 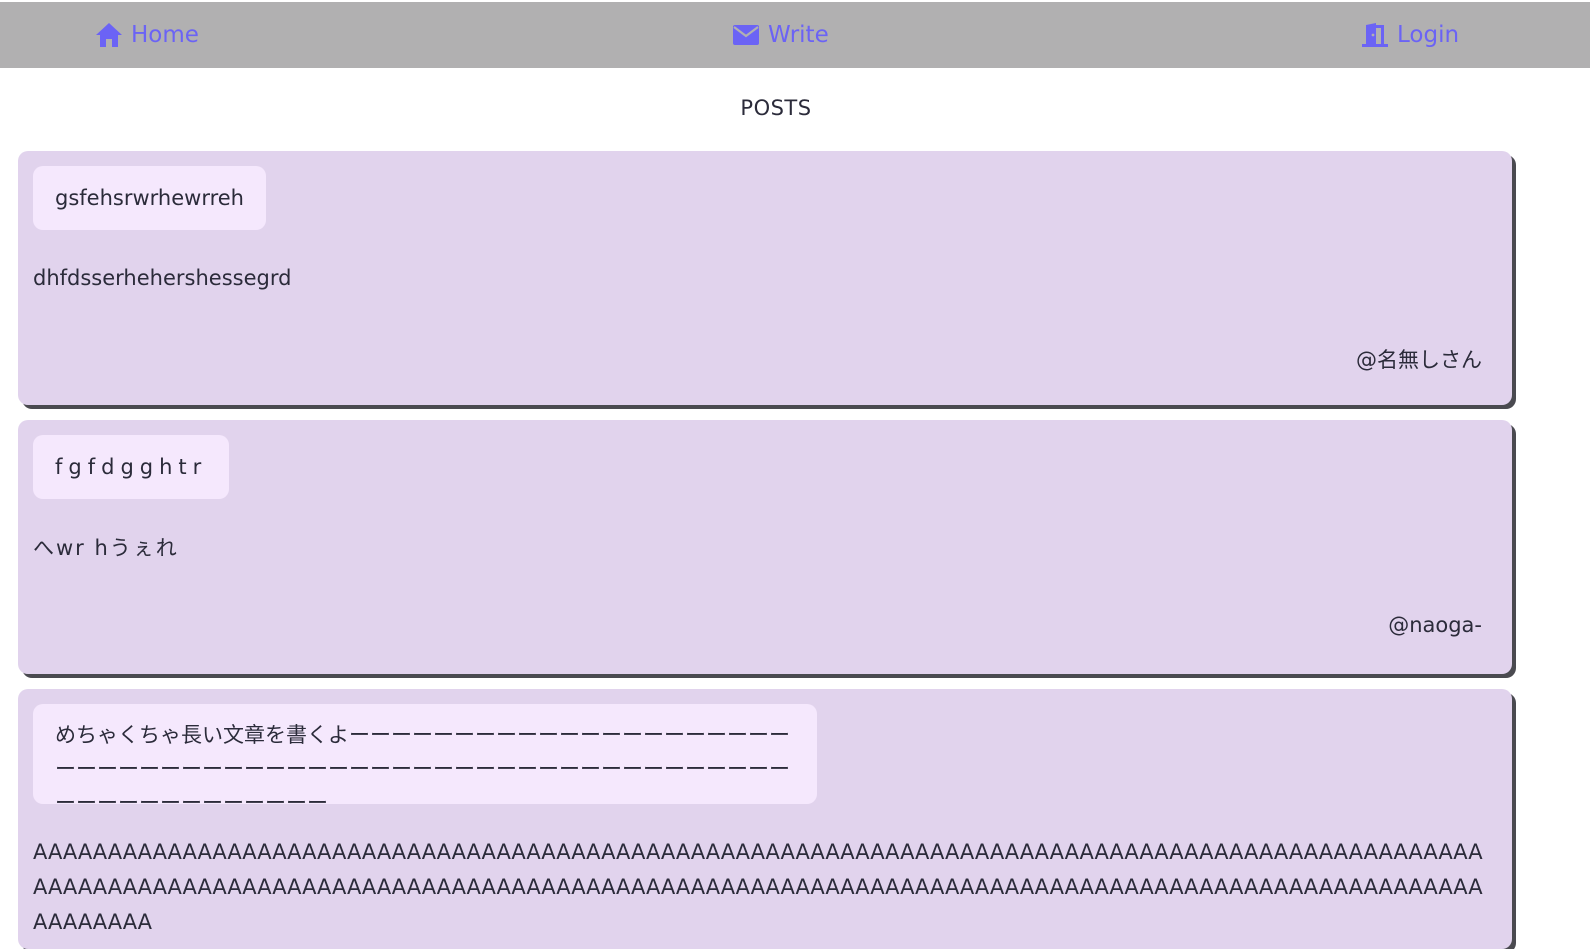 I want to click on nav-write-label: Write, so click(x=798, y=35).